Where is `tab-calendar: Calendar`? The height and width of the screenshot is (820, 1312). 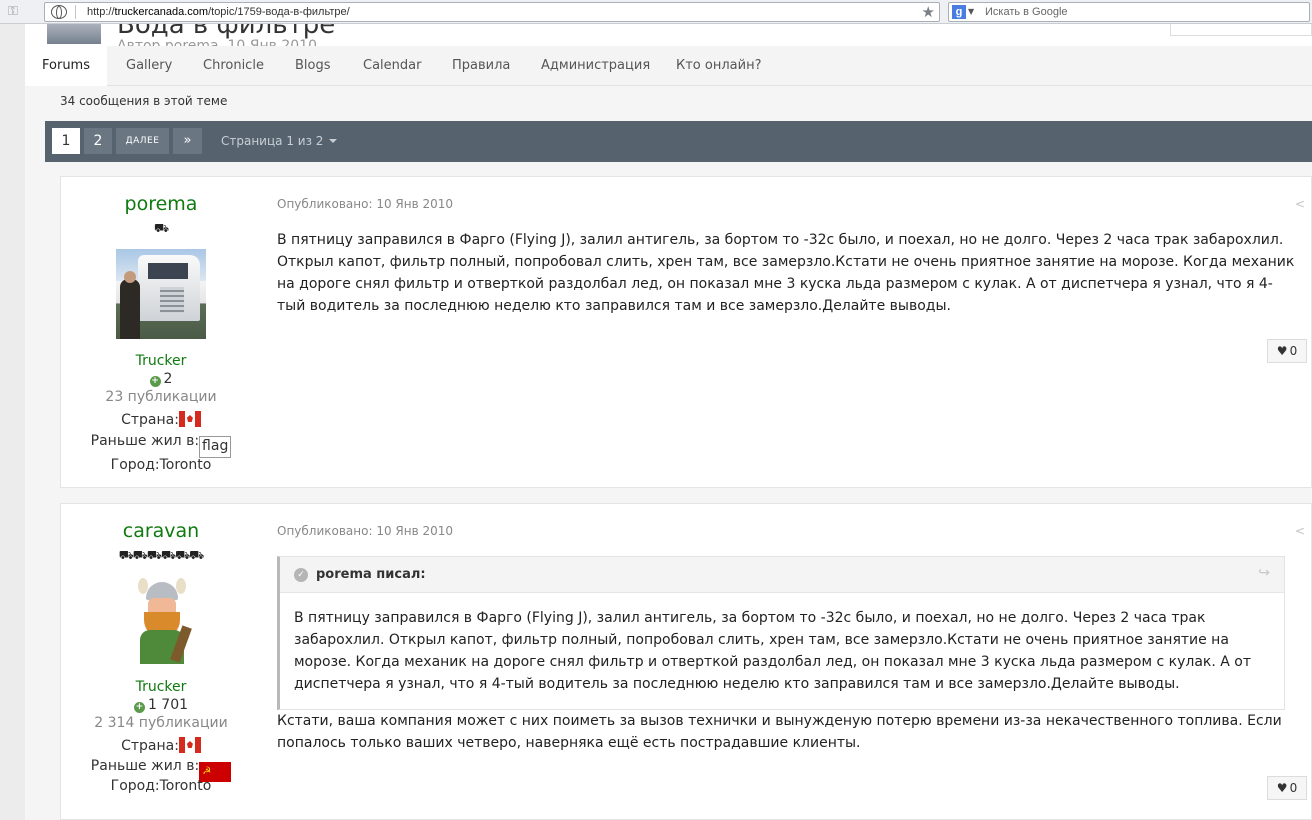
tab-calendar: Calendar is located at coordinates (392, 66).